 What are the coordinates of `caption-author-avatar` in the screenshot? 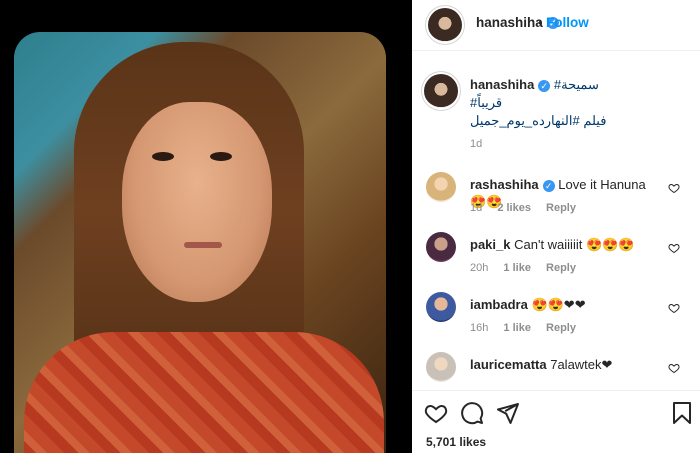 It's located at (441, 91).